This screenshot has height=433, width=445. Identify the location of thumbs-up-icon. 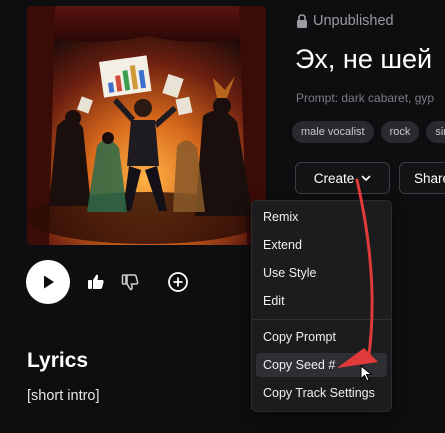
(96, 281).